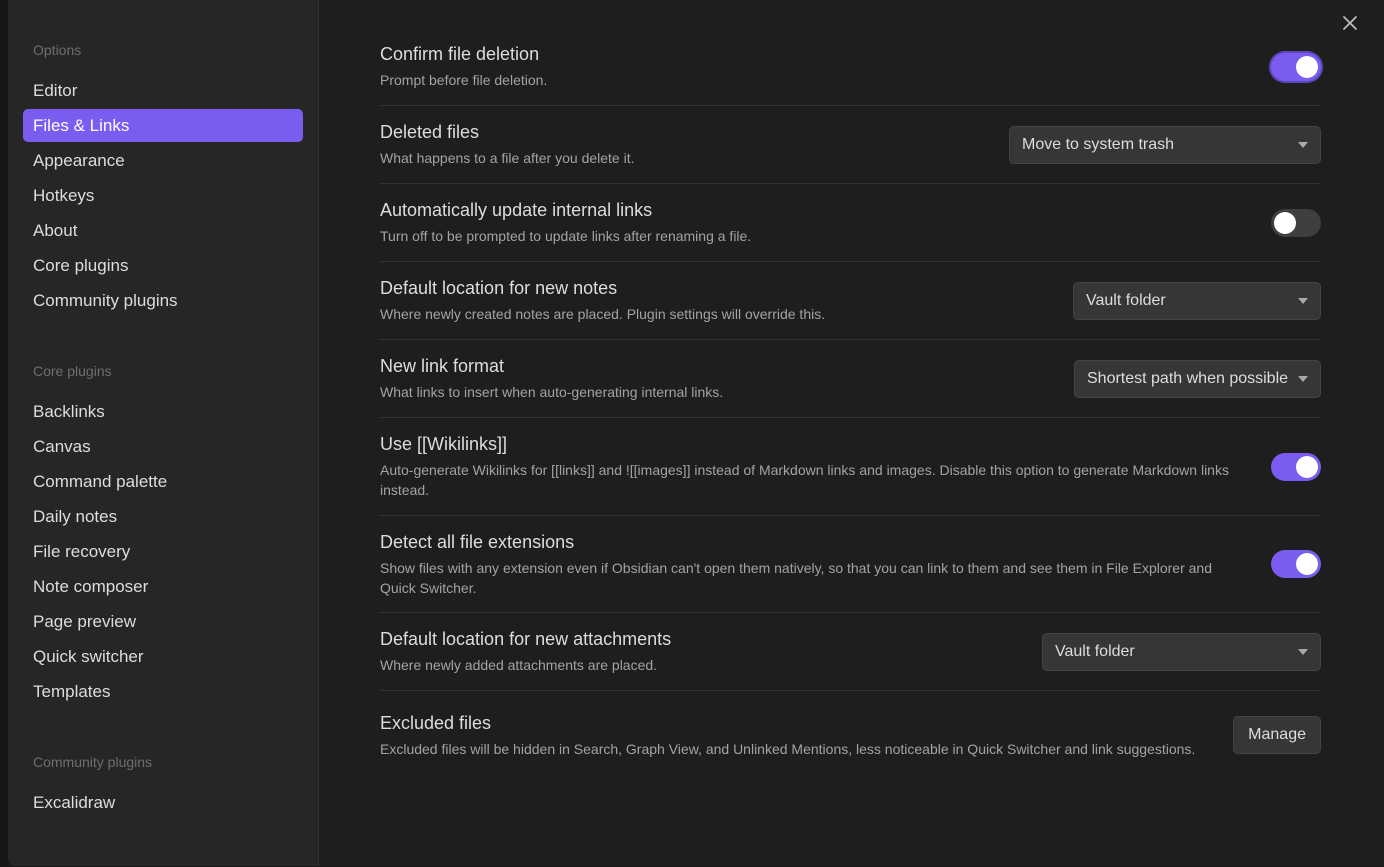 The image size is (1384, 867). Describe the element at coordinates (460, 54) in the screenshot. I see `setting-name: Confirm file deletion` at that location.